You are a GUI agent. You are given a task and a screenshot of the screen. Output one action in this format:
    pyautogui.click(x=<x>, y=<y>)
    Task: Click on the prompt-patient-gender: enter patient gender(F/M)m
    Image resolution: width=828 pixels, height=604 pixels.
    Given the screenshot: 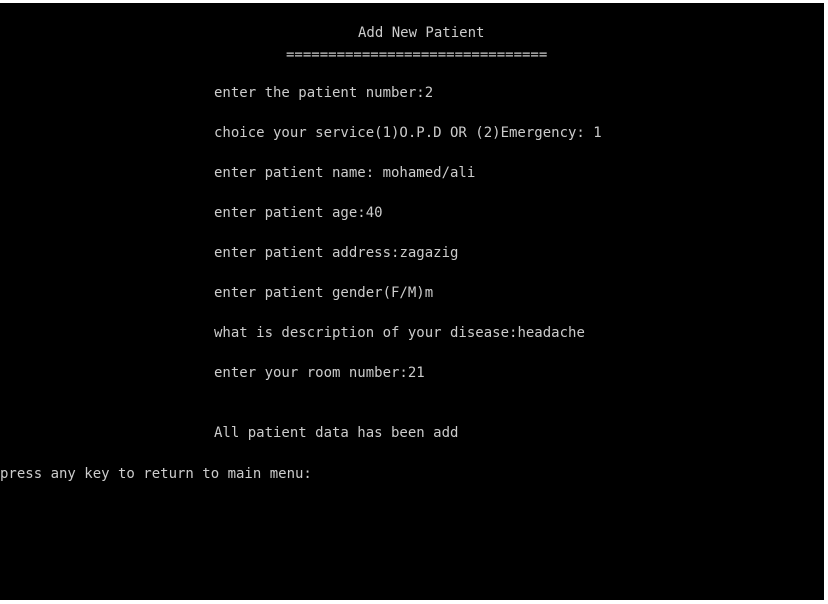 What is the action you would take?
    pyautogui.click(x=323, y=293)
    